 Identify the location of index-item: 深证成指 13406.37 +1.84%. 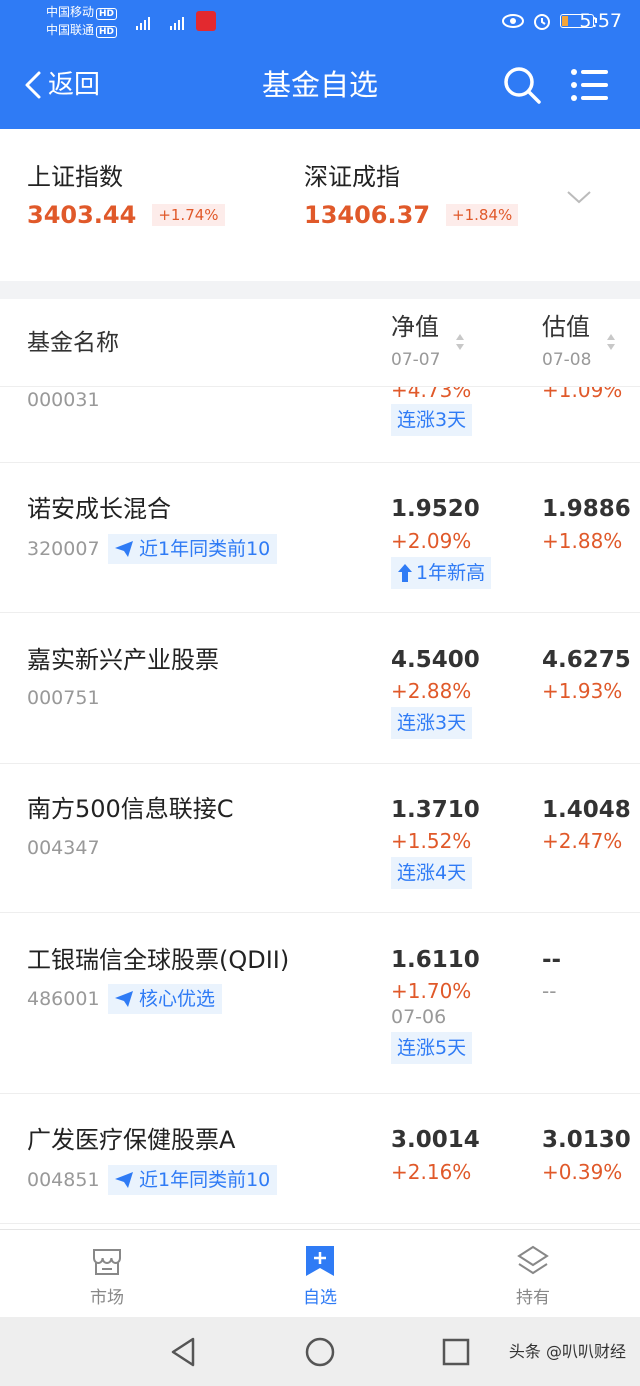
(411, 195).